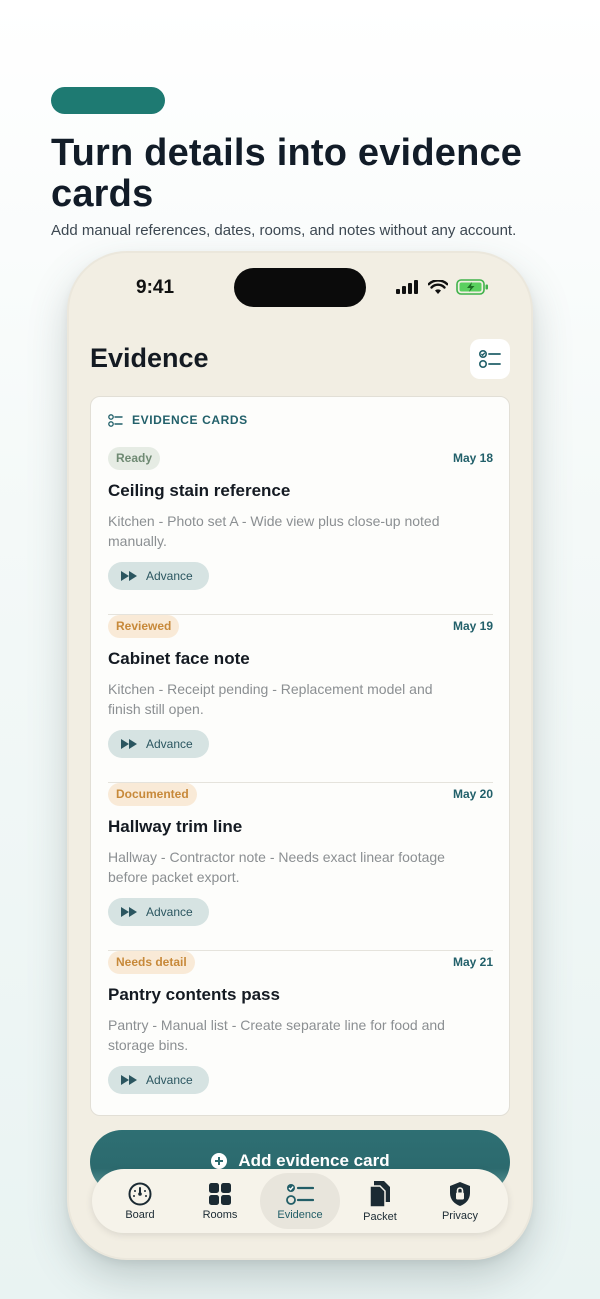 Image resolution: width=600 pixels, height=1299 pixels. What do you see at coordinates (314, 1160) in the screenshot?
I see `add-button-label: Add evidence card` at bounding box center [314, 1160].